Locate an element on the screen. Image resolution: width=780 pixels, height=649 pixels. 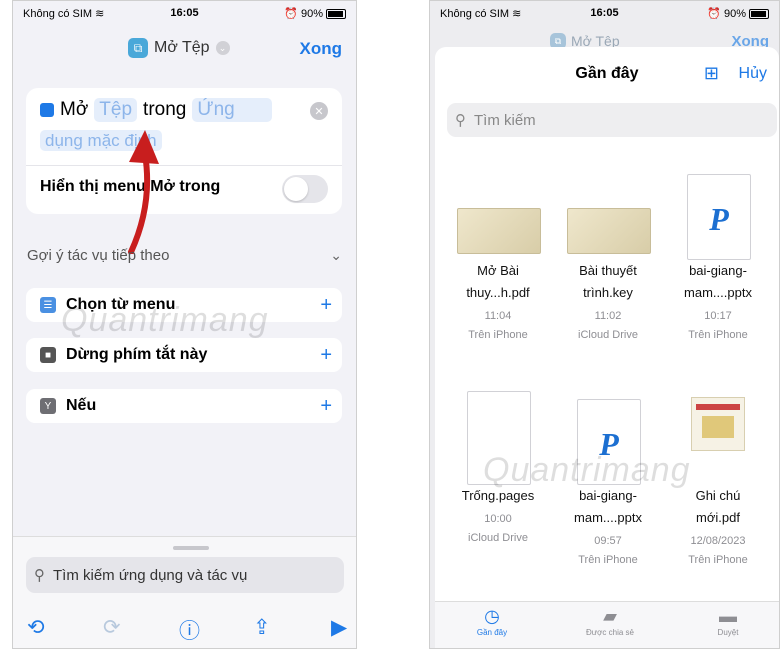
sheet-grabber is located at coordinates (191, 548).